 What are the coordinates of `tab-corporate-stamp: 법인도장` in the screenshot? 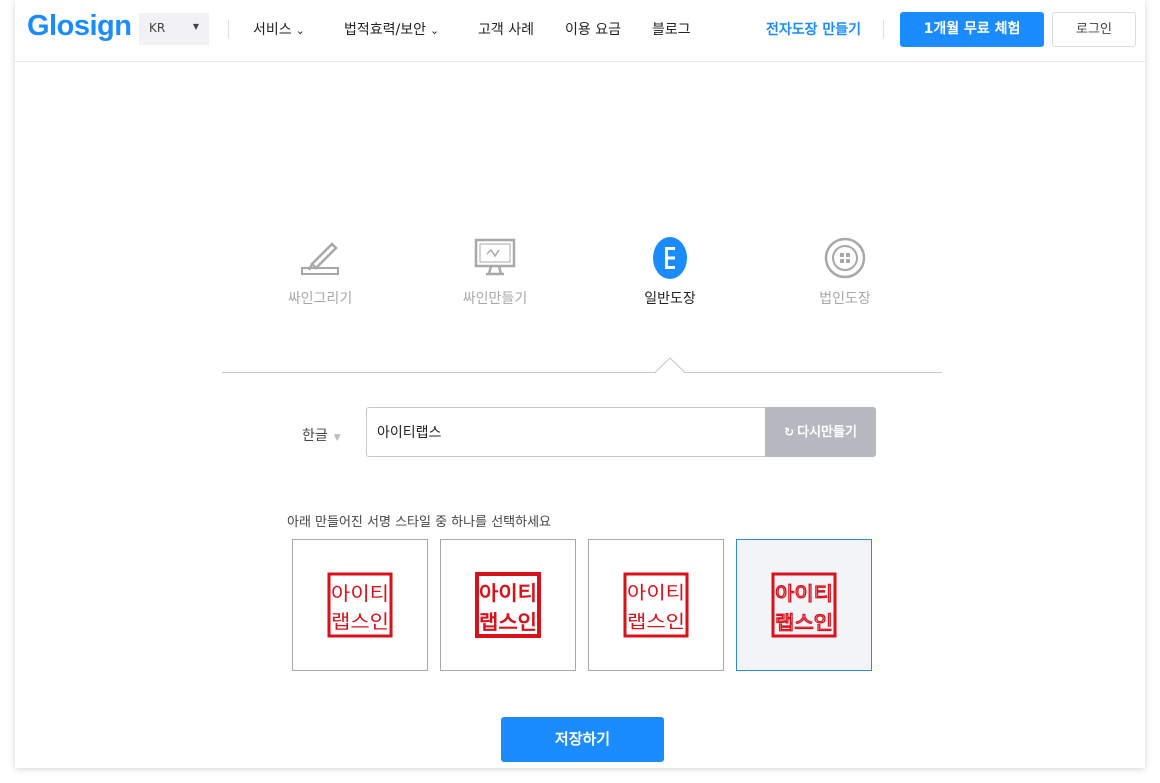 It's located at (845, 272).